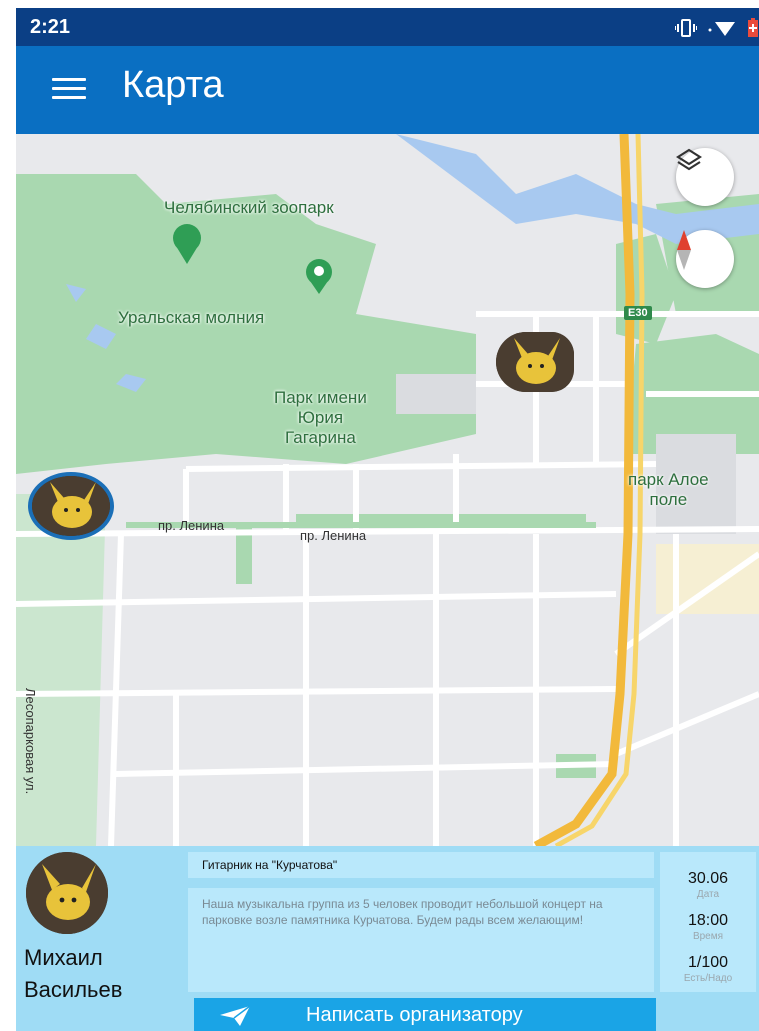 This screenshot has width=759, height=1031. Describe the element at coordinates (333, 535) in the screenshot. I see `street-lenina-2: пр. Ленина` at that location.